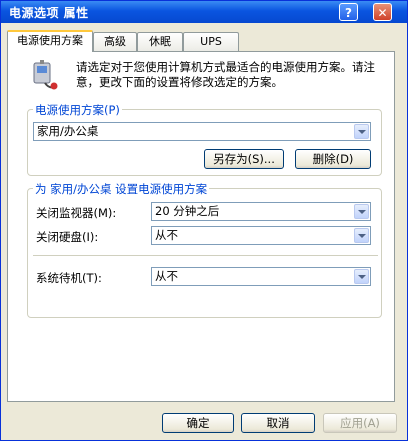  I want to click on help-button: ?, so click(348, 12).